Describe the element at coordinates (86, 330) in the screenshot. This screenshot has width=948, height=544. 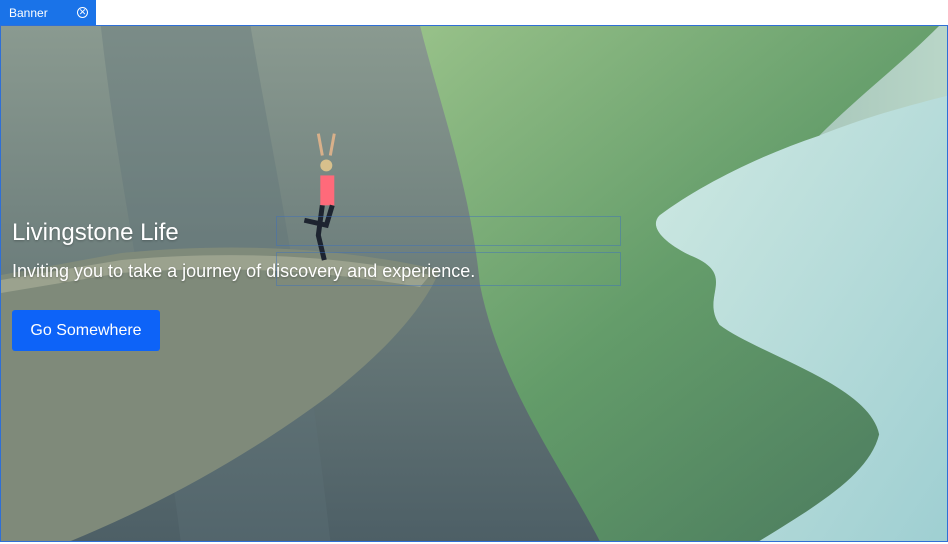
I see `go-somewhere-button: Go Somewhere` at that location.